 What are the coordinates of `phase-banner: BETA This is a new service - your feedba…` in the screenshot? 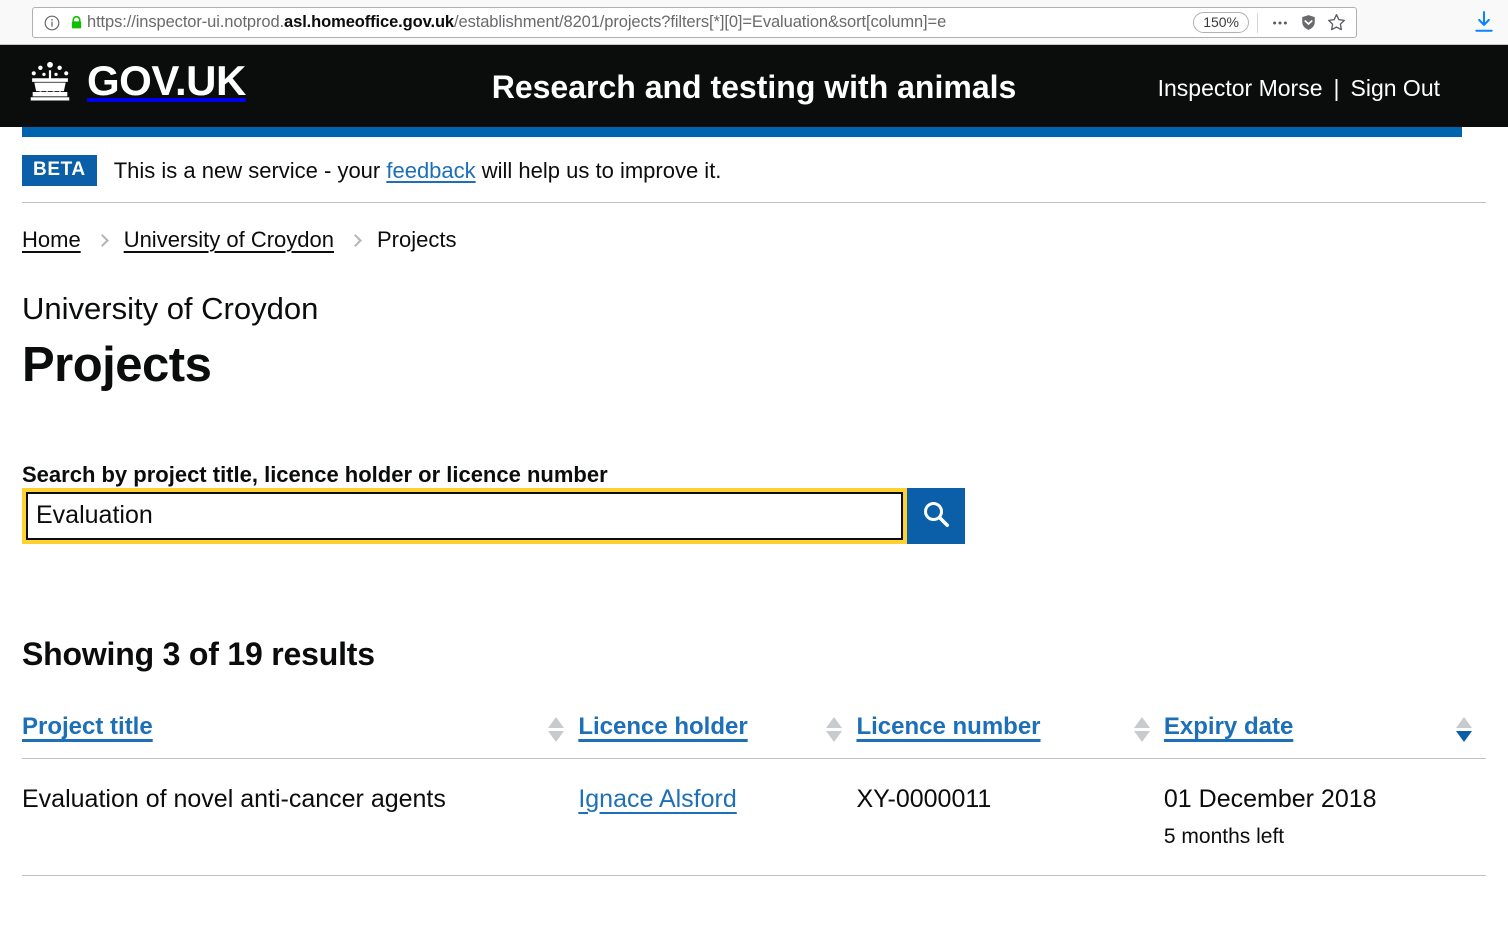 It's located at (754, 170).